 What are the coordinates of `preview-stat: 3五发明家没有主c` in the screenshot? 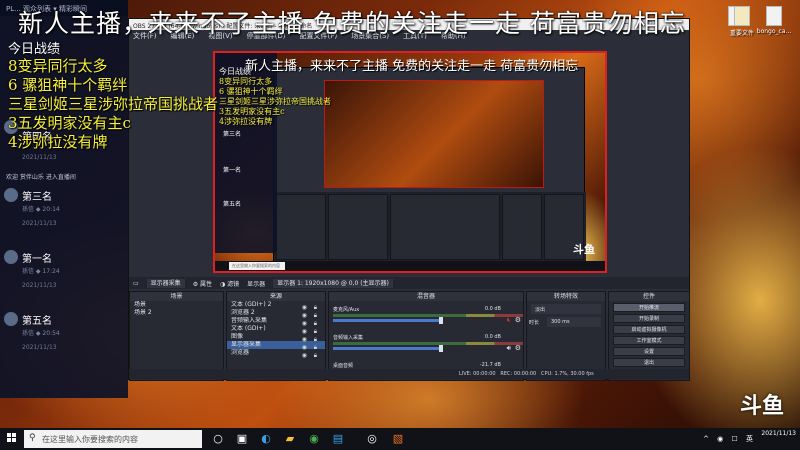 It's located at (252, 111).